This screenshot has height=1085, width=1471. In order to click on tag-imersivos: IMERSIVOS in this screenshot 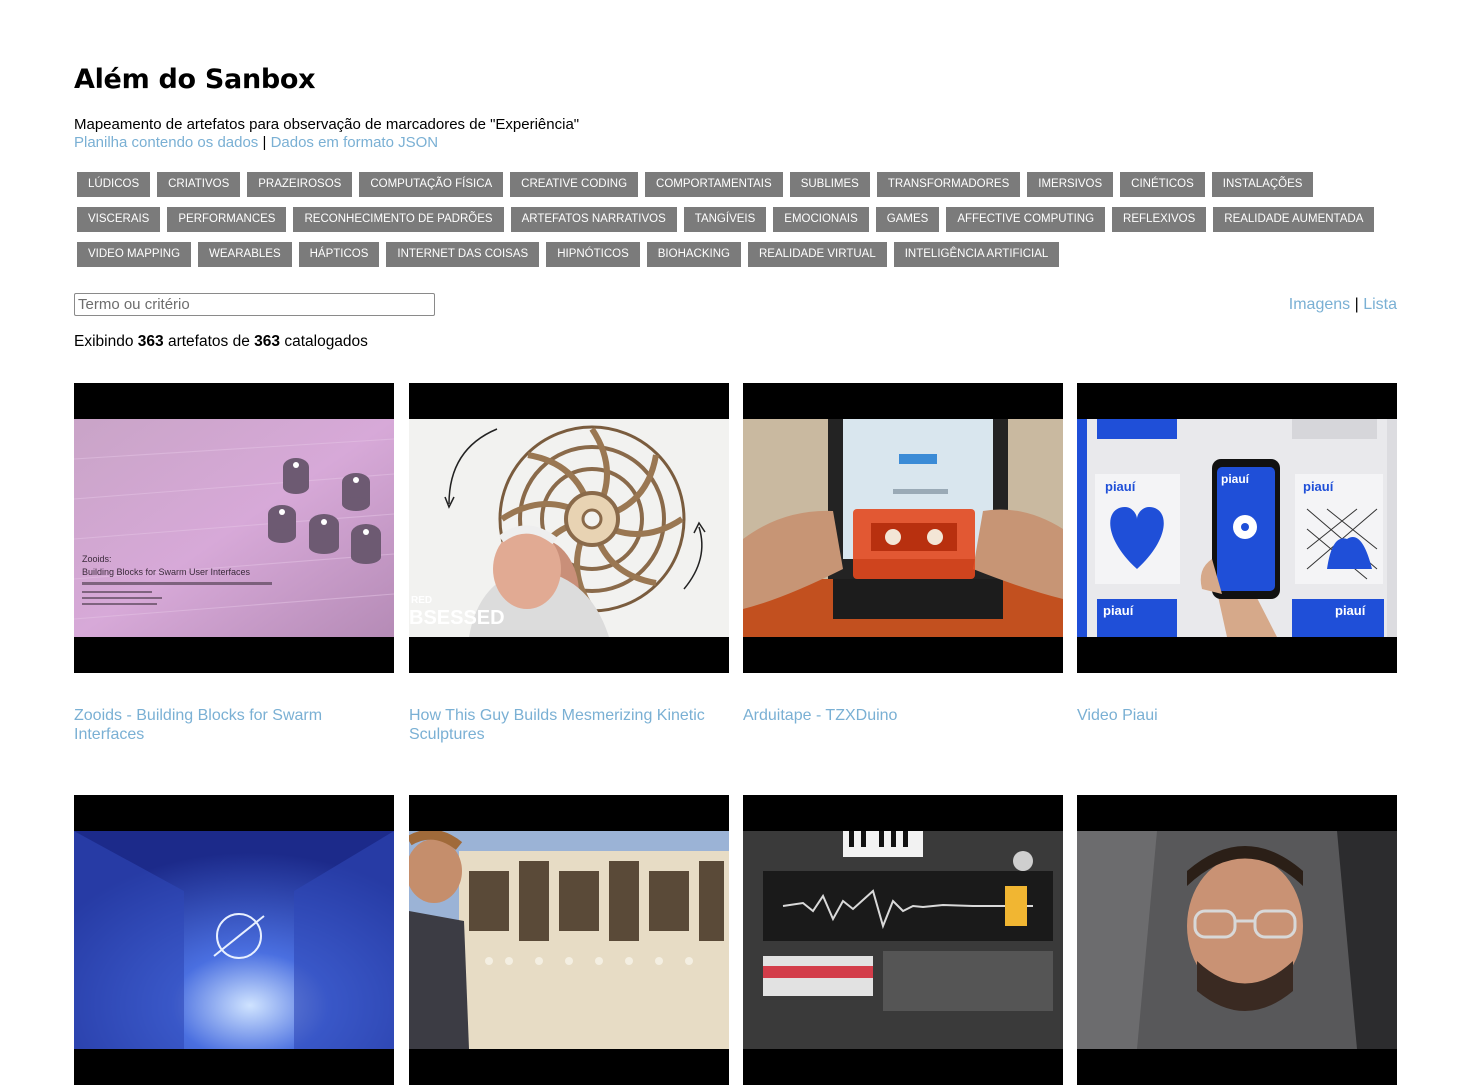, I will do `click(1070, 184)`.